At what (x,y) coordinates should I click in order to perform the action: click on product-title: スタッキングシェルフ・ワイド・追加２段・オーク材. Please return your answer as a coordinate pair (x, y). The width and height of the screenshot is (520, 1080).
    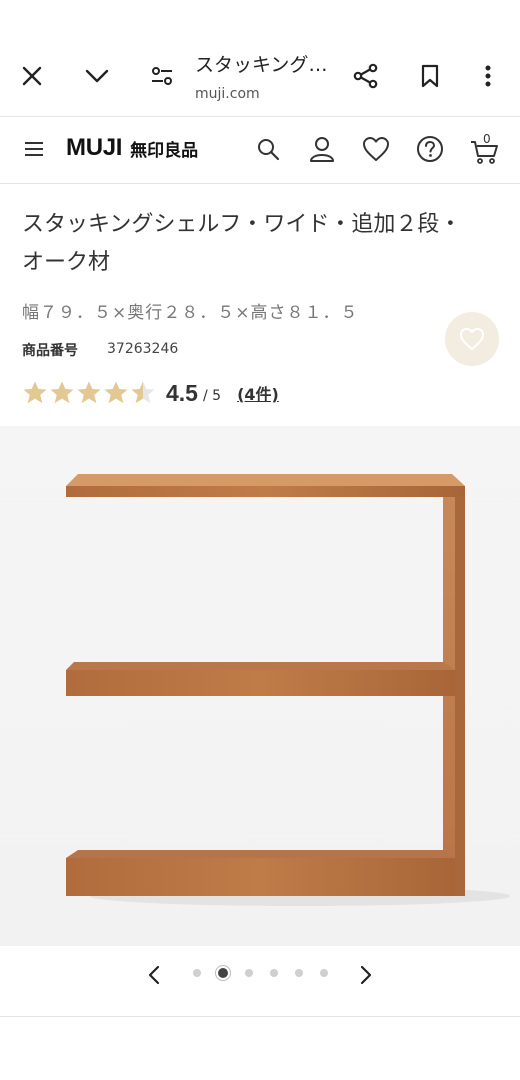
    Looking at the image, I should click on (242, 243).